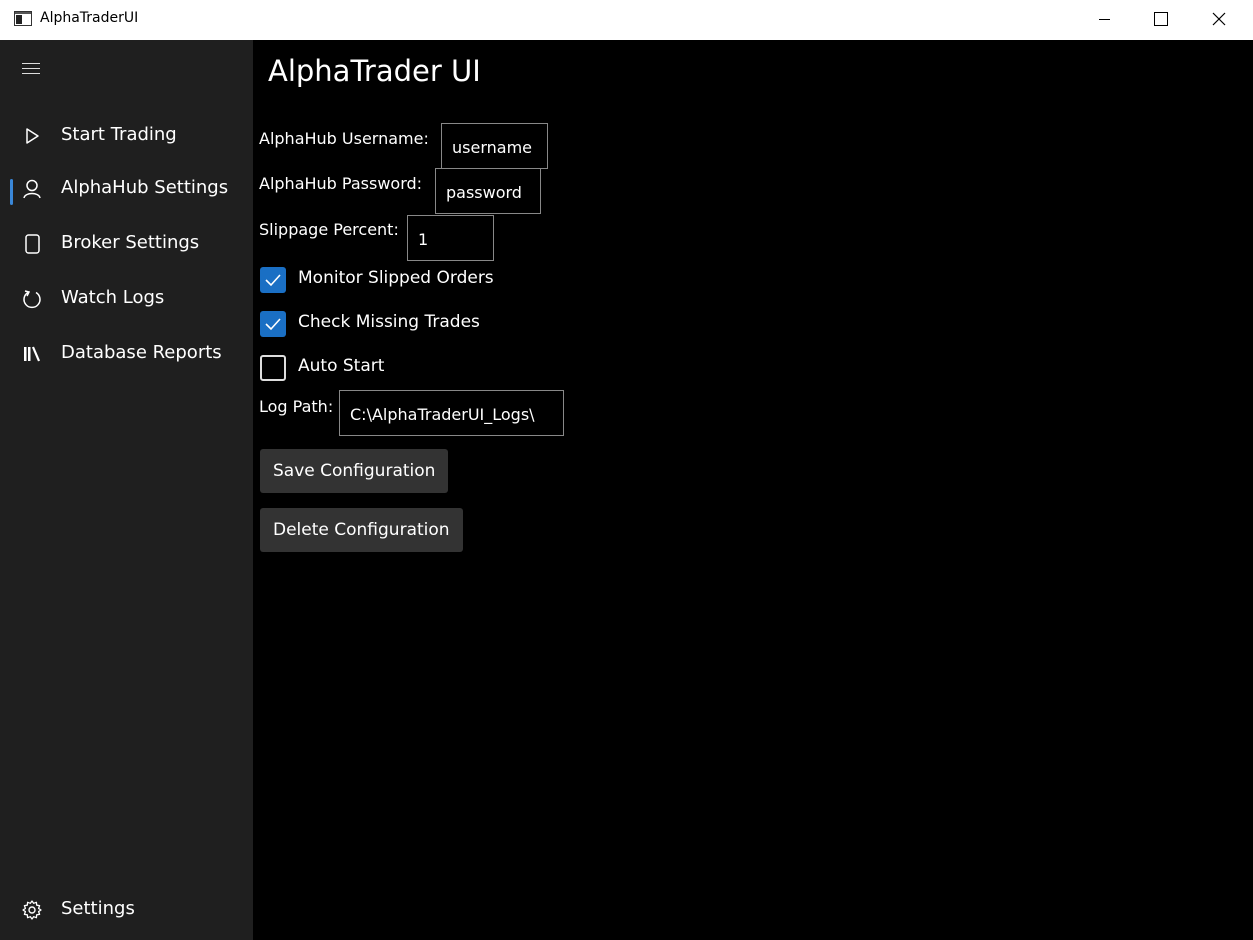 This screenshot has width=1253, height=940. Describe the element at coordinates (296, 406) in the screenshot. I see `log-path-label: Log Path:` at that location.